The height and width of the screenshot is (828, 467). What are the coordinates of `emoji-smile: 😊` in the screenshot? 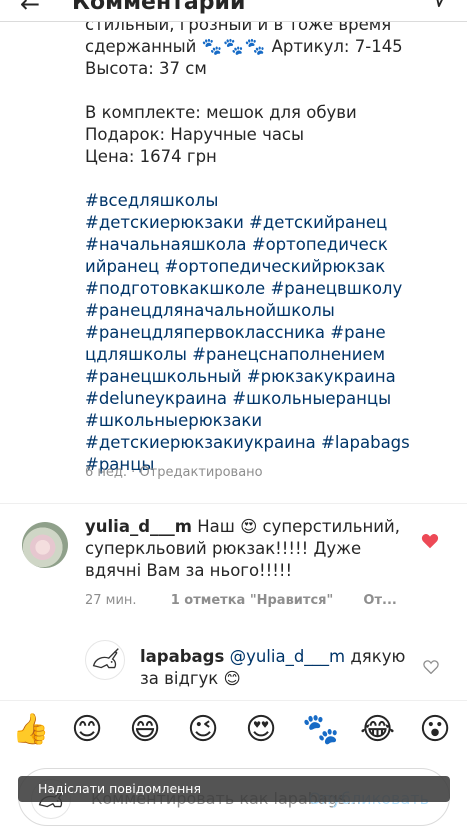 It's located at (87, 730).